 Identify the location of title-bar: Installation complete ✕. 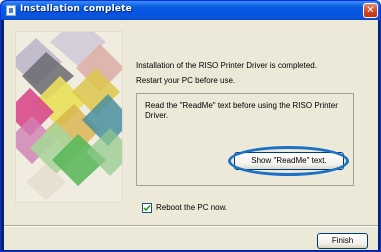
(190, 10).